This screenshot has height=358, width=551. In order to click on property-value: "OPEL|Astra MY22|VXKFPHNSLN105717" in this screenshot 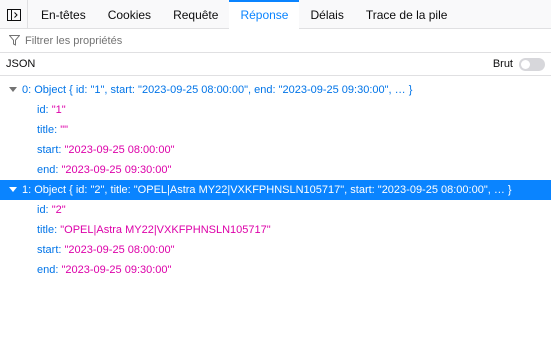, I will do `click(165, 230)`.